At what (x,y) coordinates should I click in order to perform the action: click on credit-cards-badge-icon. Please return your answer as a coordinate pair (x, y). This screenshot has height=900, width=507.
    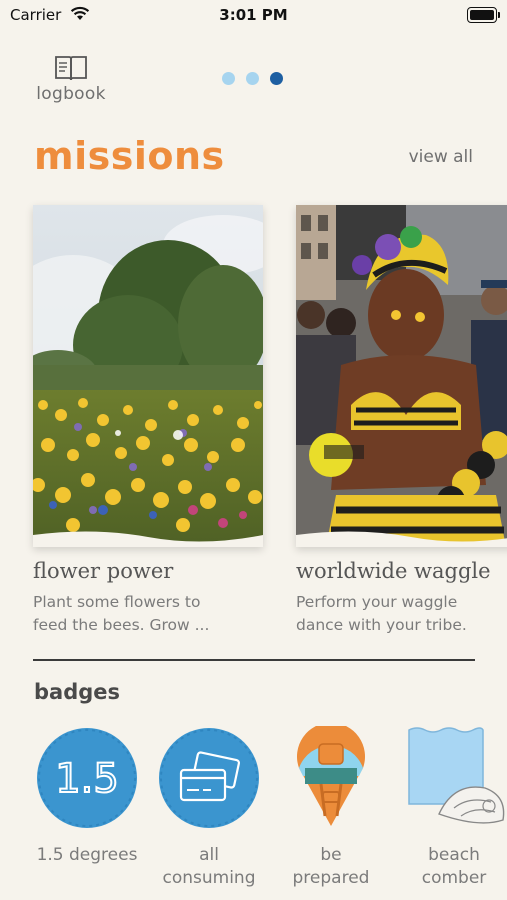
    Looking at the image, I should click on (209, 778).